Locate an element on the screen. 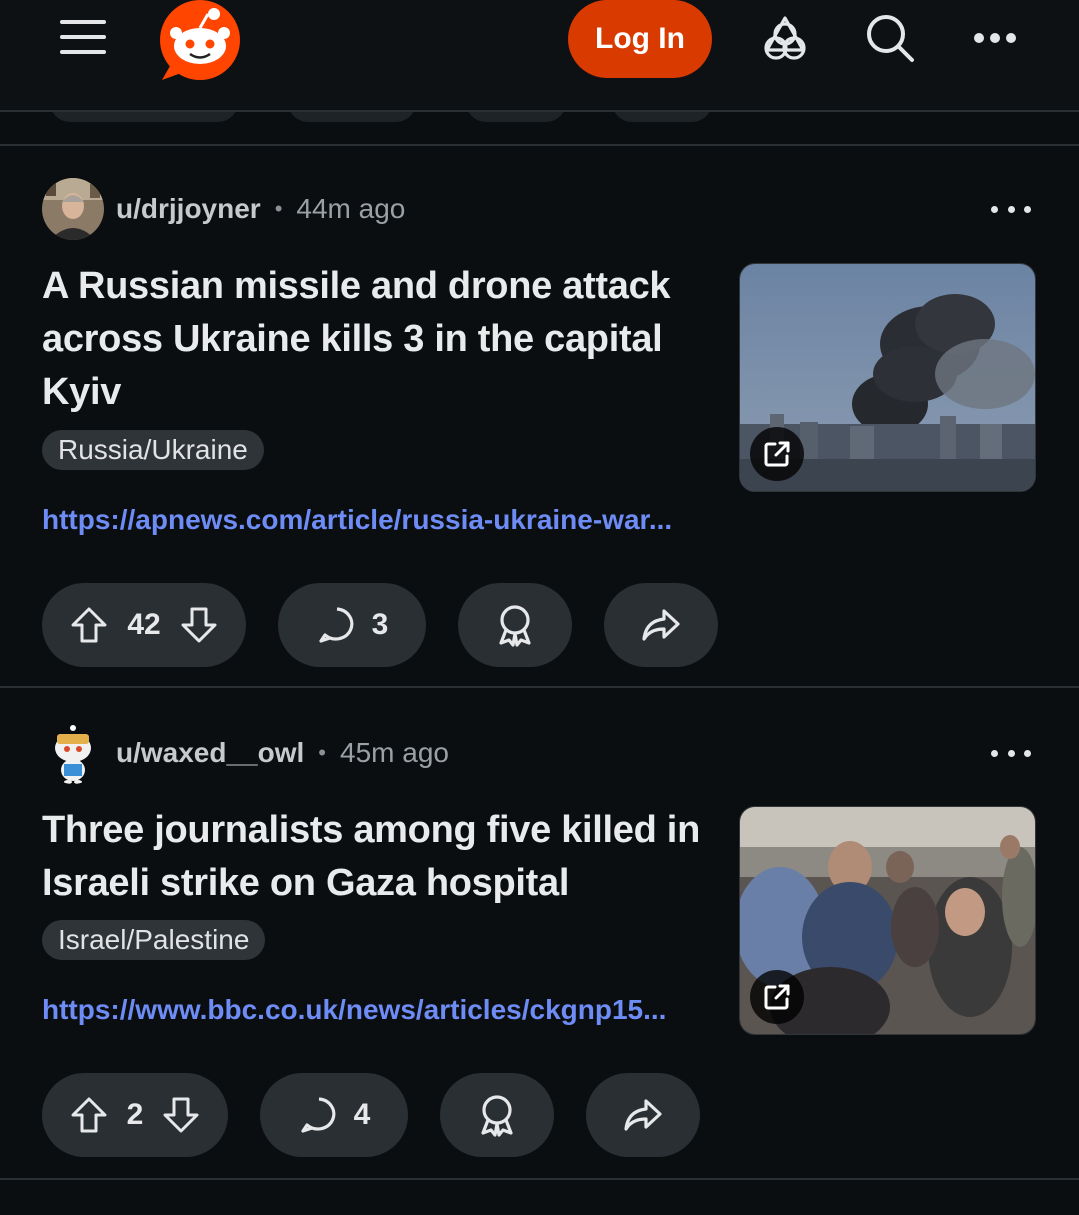 Image resolution: width=1079 pixels, height=1215 pixels. comments-button: 4 is located at coordinates (334, 1115).